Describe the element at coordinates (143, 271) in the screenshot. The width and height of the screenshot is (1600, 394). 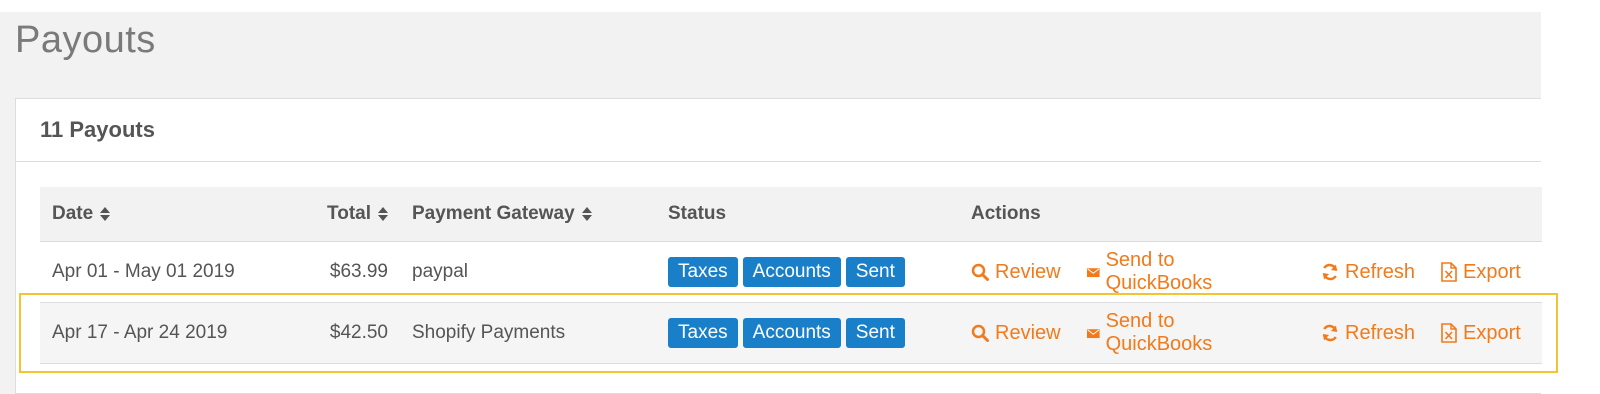
I see `payout-date: Apr 01 - May 01 2019` at that location.